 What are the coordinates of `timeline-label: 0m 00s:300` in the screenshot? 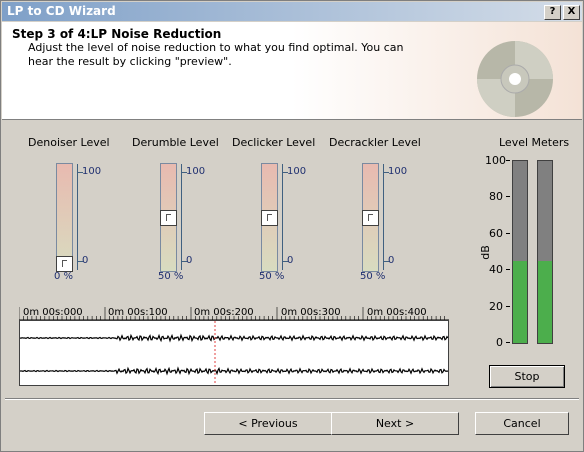 It's located at (311, 312).